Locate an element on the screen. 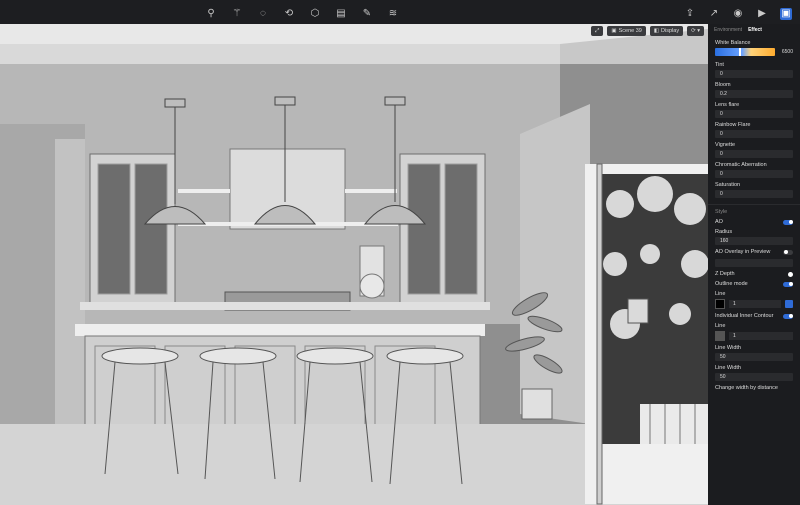 The image size is (800, 505). line-width2-label: Line Width is located at coordinates (728, 368).